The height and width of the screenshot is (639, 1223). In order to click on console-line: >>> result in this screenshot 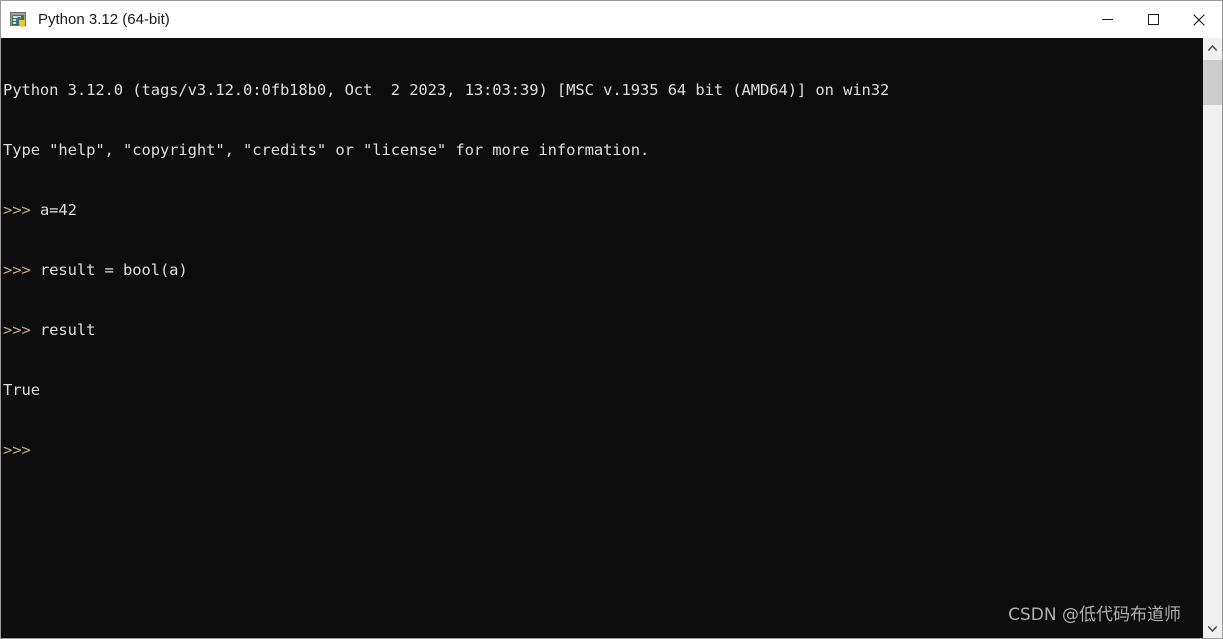, I will do `click(602, 330)`.